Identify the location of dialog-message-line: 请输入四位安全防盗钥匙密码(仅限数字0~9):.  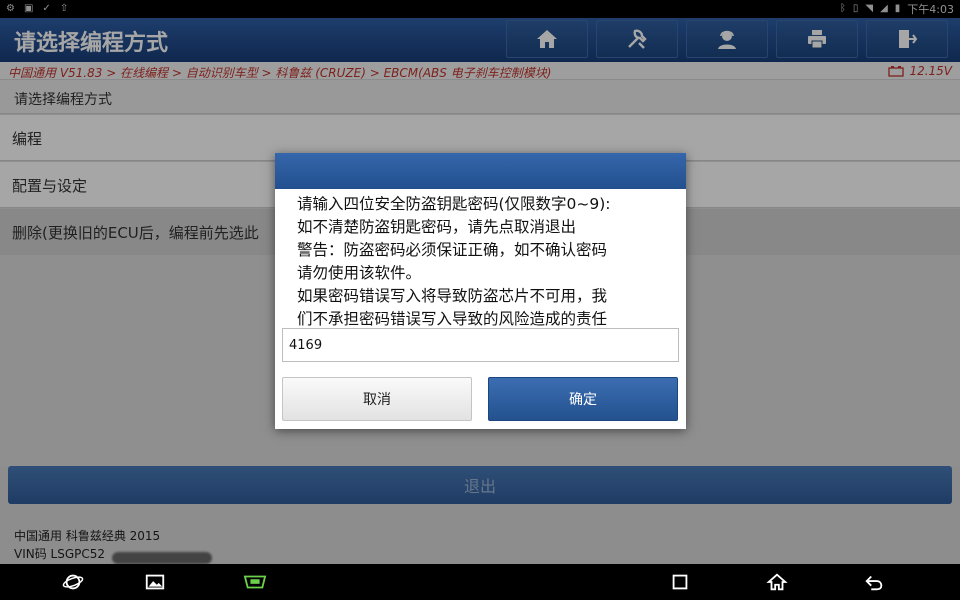
(454, 204).